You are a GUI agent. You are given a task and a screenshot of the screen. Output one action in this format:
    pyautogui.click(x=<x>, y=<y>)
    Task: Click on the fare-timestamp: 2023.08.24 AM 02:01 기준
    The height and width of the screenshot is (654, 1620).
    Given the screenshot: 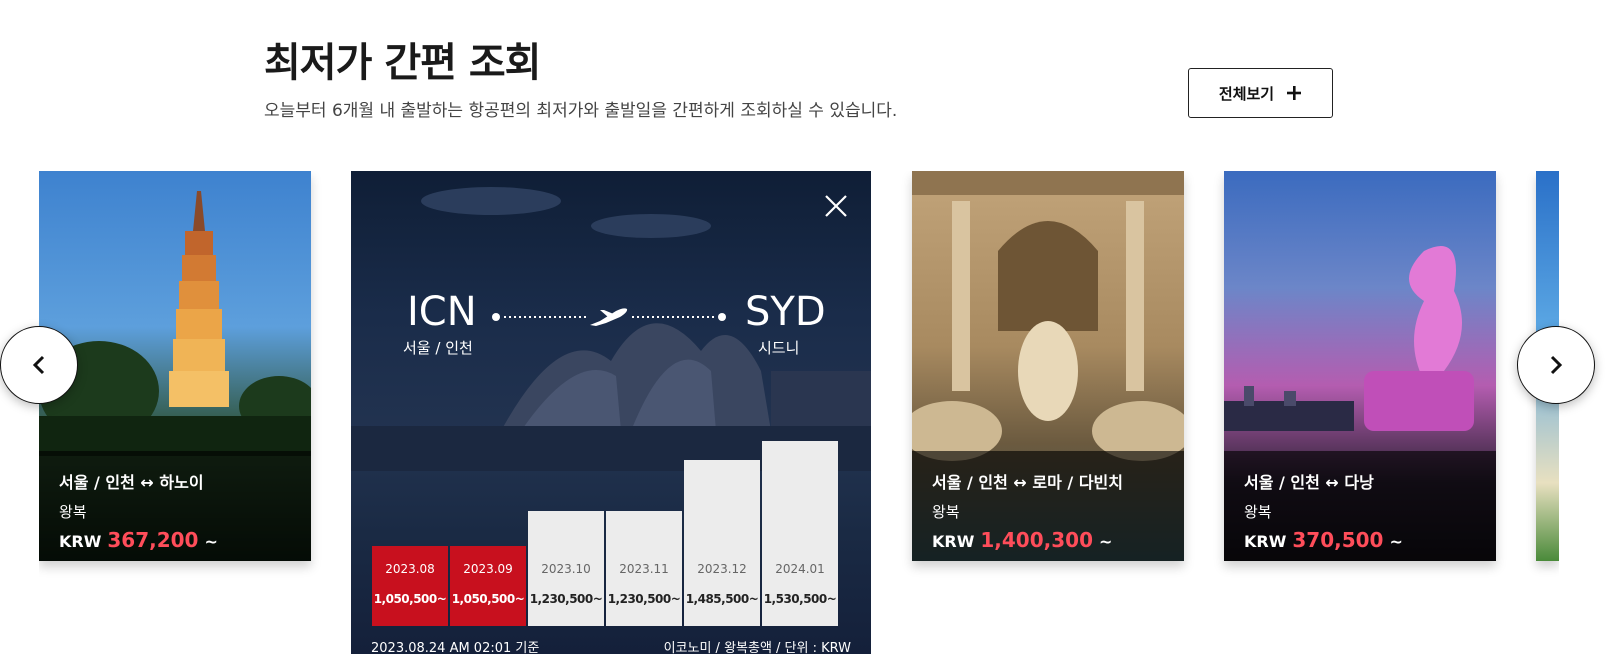 What is the action you would take?
    pyautogui.click(x=455, y=647)
    